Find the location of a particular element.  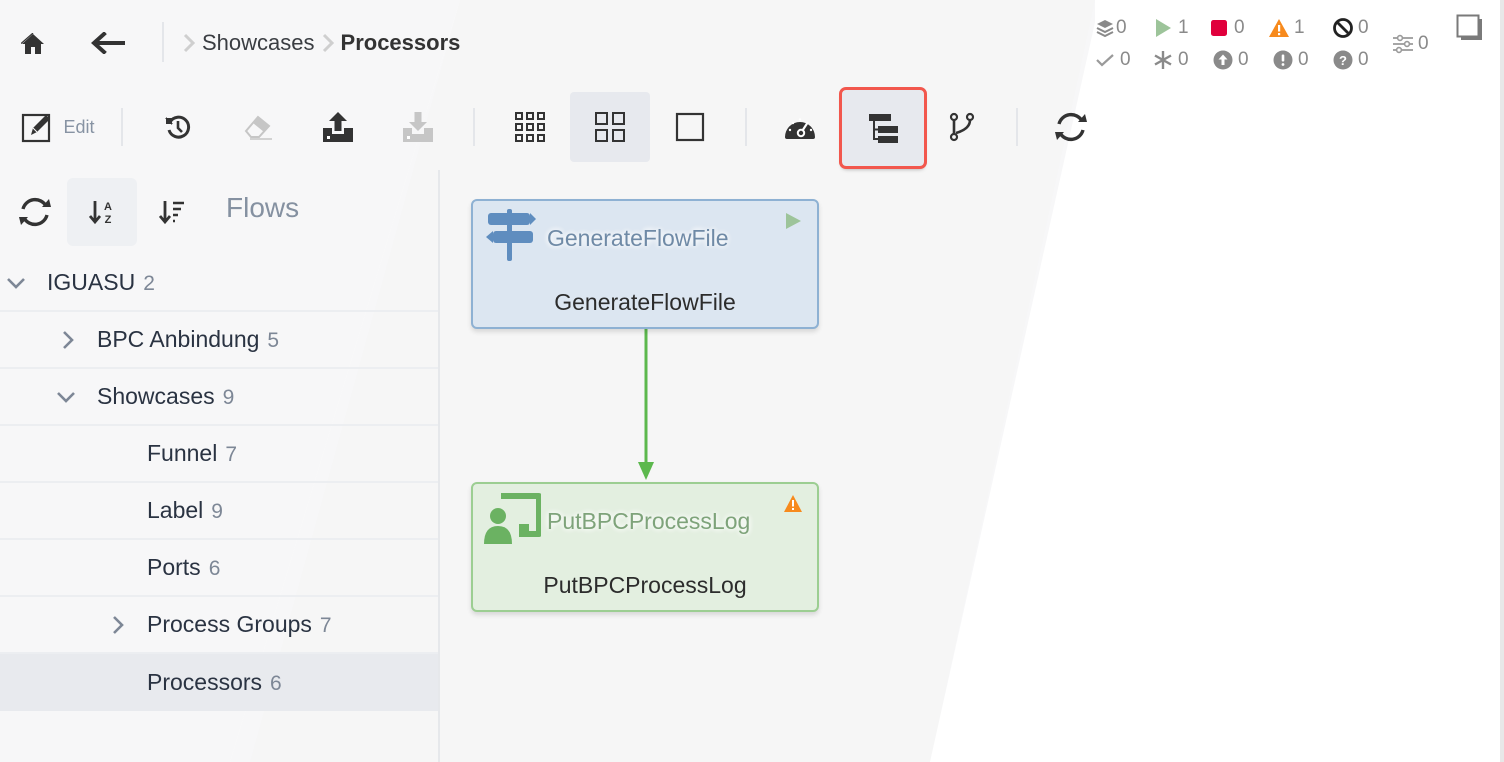

dashboard-button is located at coordinates (800, 127).